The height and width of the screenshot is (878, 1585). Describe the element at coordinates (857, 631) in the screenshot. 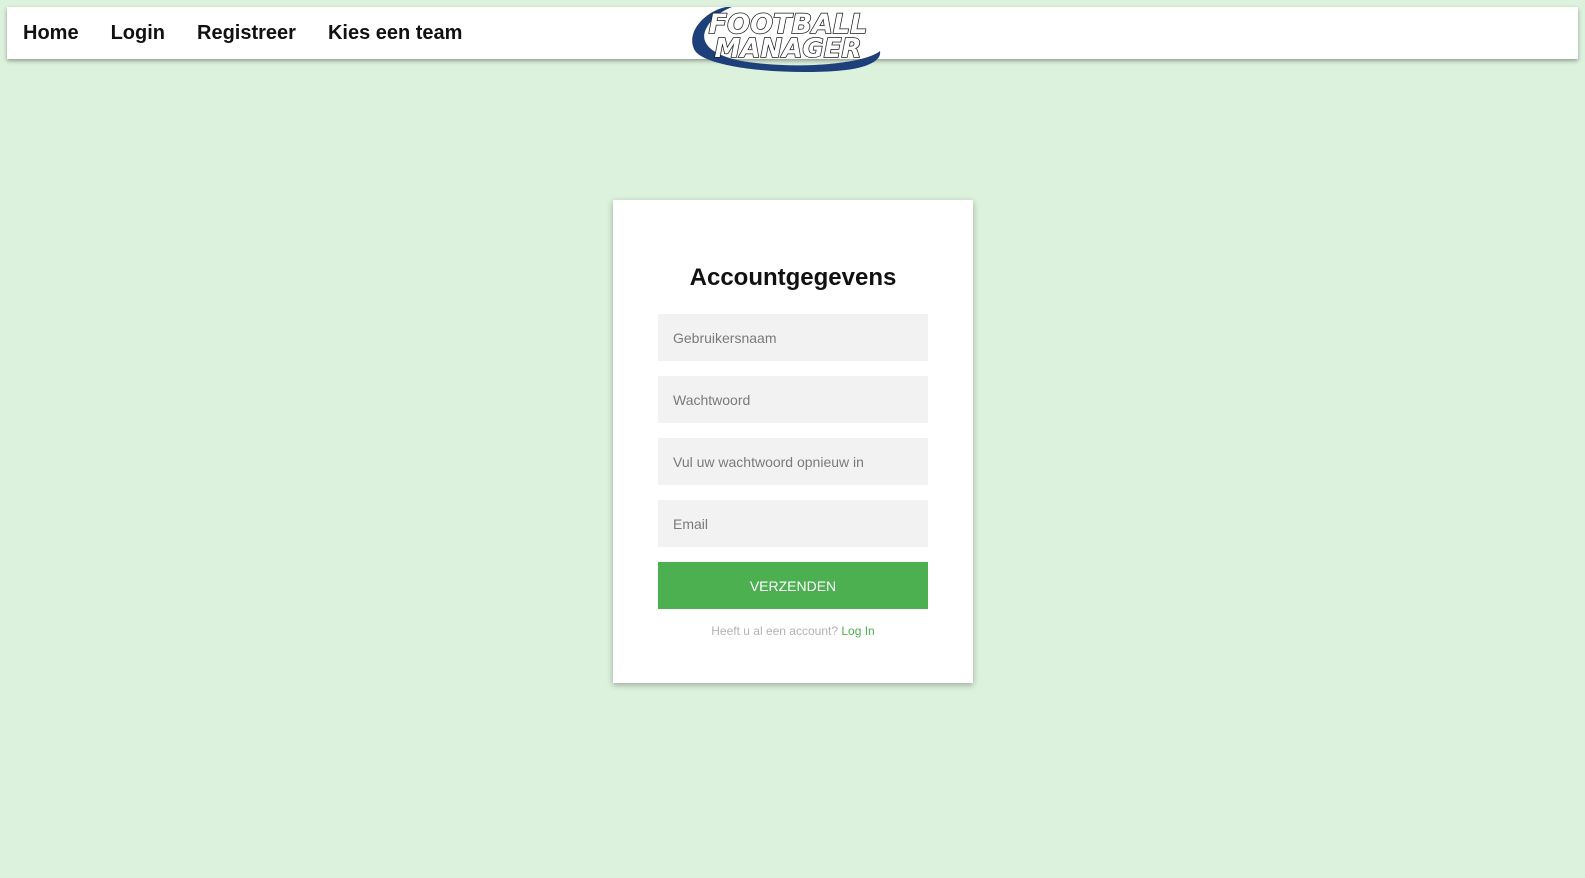

I see `login-link: Log In` at that location.